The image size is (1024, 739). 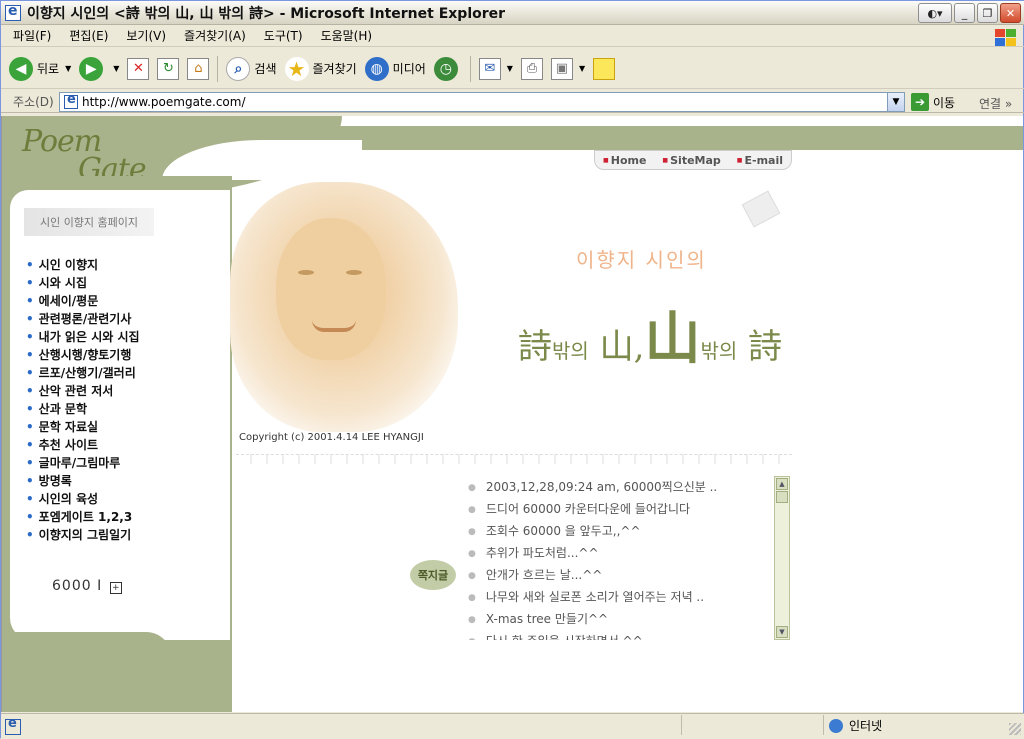 What do you see at coordinates (567, 68) in the screenshot?
I see `edit-button: ▣ ▼` at bounding box center [567, 68].